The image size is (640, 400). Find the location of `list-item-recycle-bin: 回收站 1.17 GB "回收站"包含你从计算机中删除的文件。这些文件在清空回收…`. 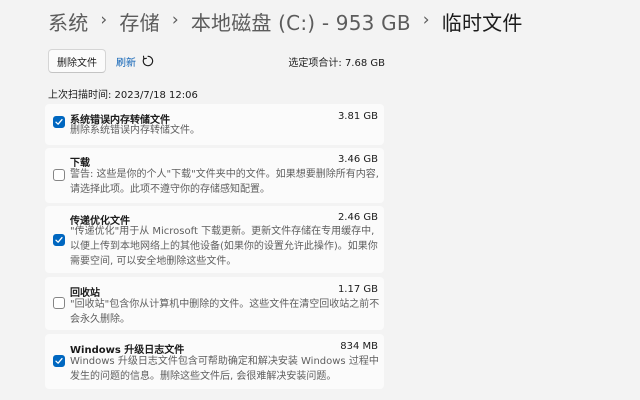

list-item-recycle-bin: 回收站 1.17 GB "回收站"包含你从计算机中删除的文件。这些文件在清空回收… is located at coordinates (214, 303).